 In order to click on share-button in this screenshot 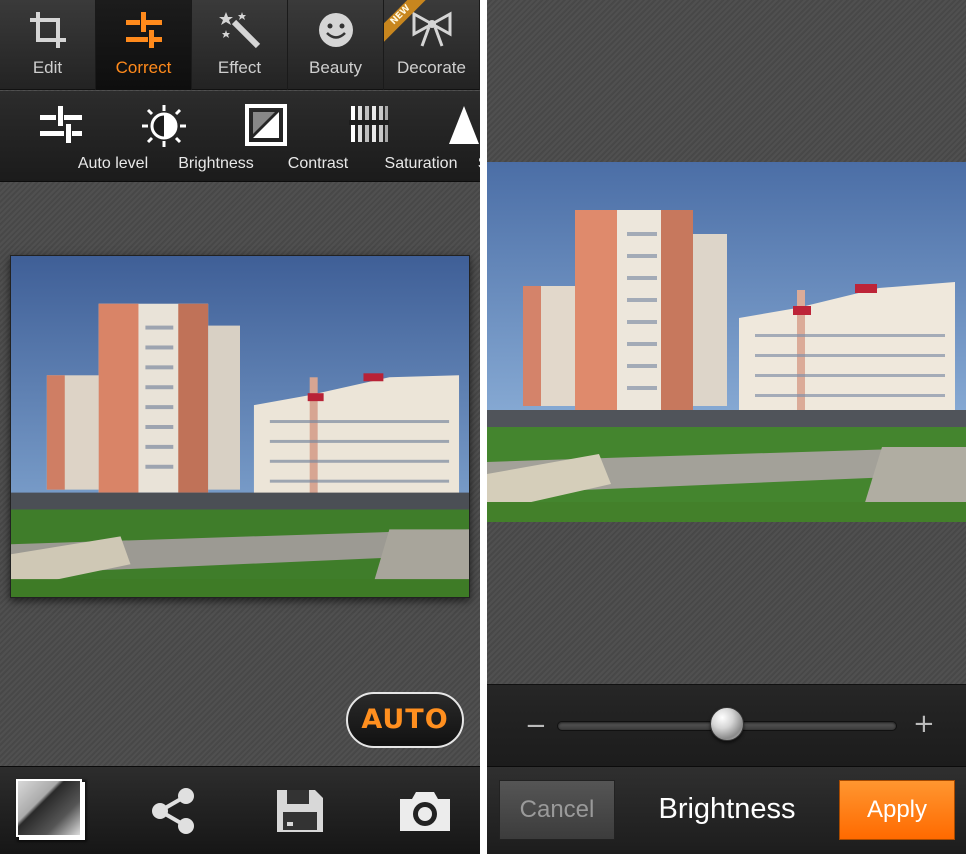, I will do `click(173, 810)`.